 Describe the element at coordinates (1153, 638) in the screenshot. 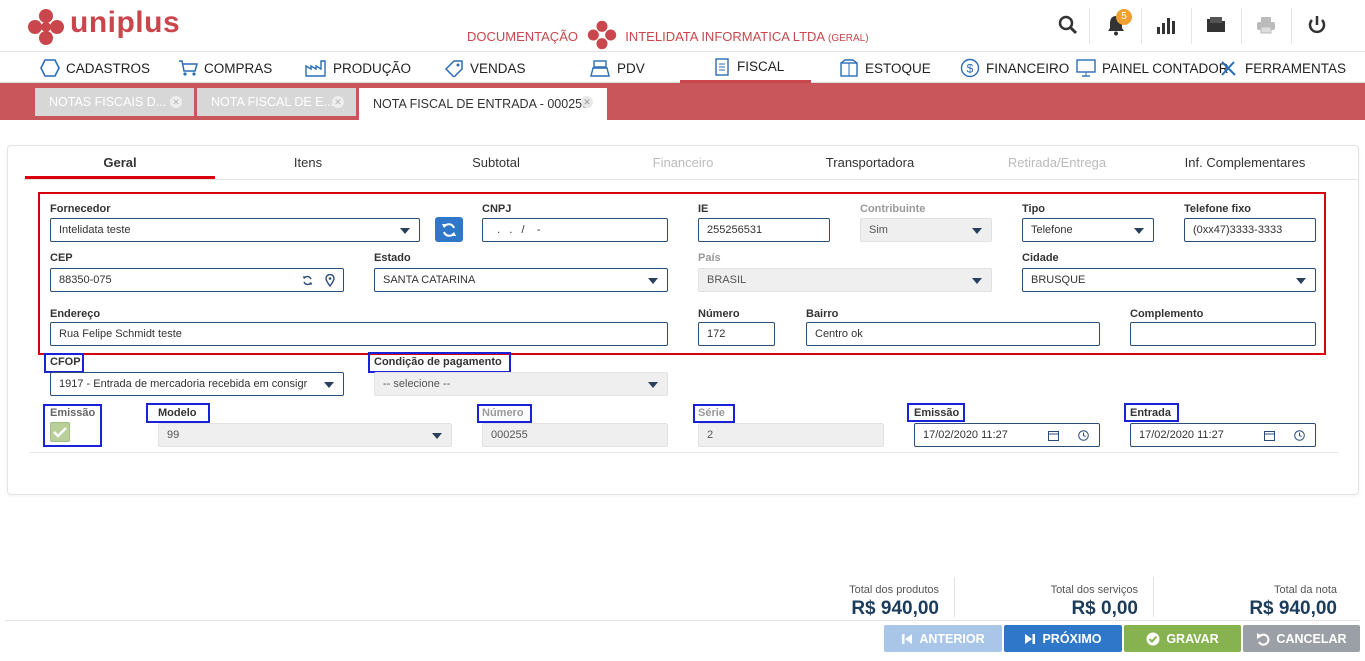

I see `check-circle-icon` at that location.